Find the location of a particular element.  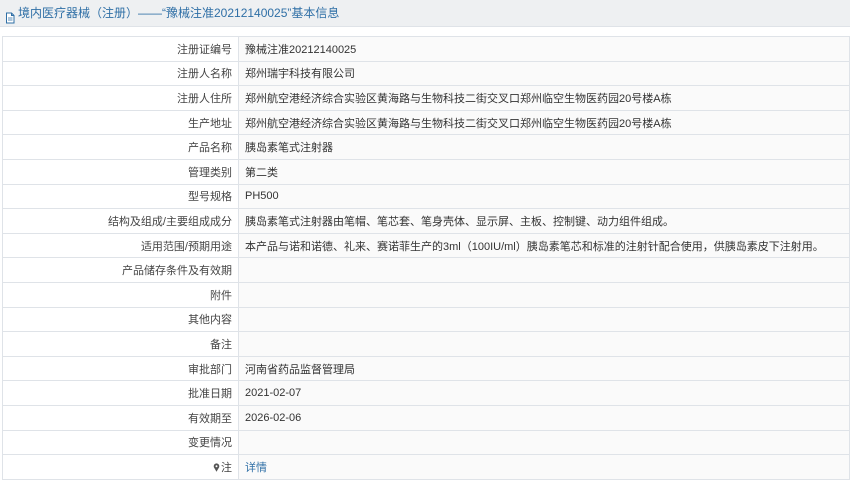

table-row: 型号规格 PH500 is located at coordinates (426, 196).